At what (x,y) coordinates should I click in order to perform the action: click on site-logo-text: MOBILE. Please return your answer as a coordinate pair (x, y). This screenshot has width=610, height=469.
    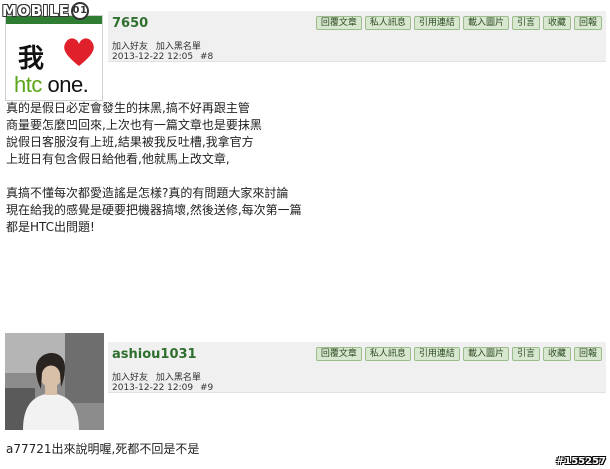
    Looking at the image, I should click on (36, 11).